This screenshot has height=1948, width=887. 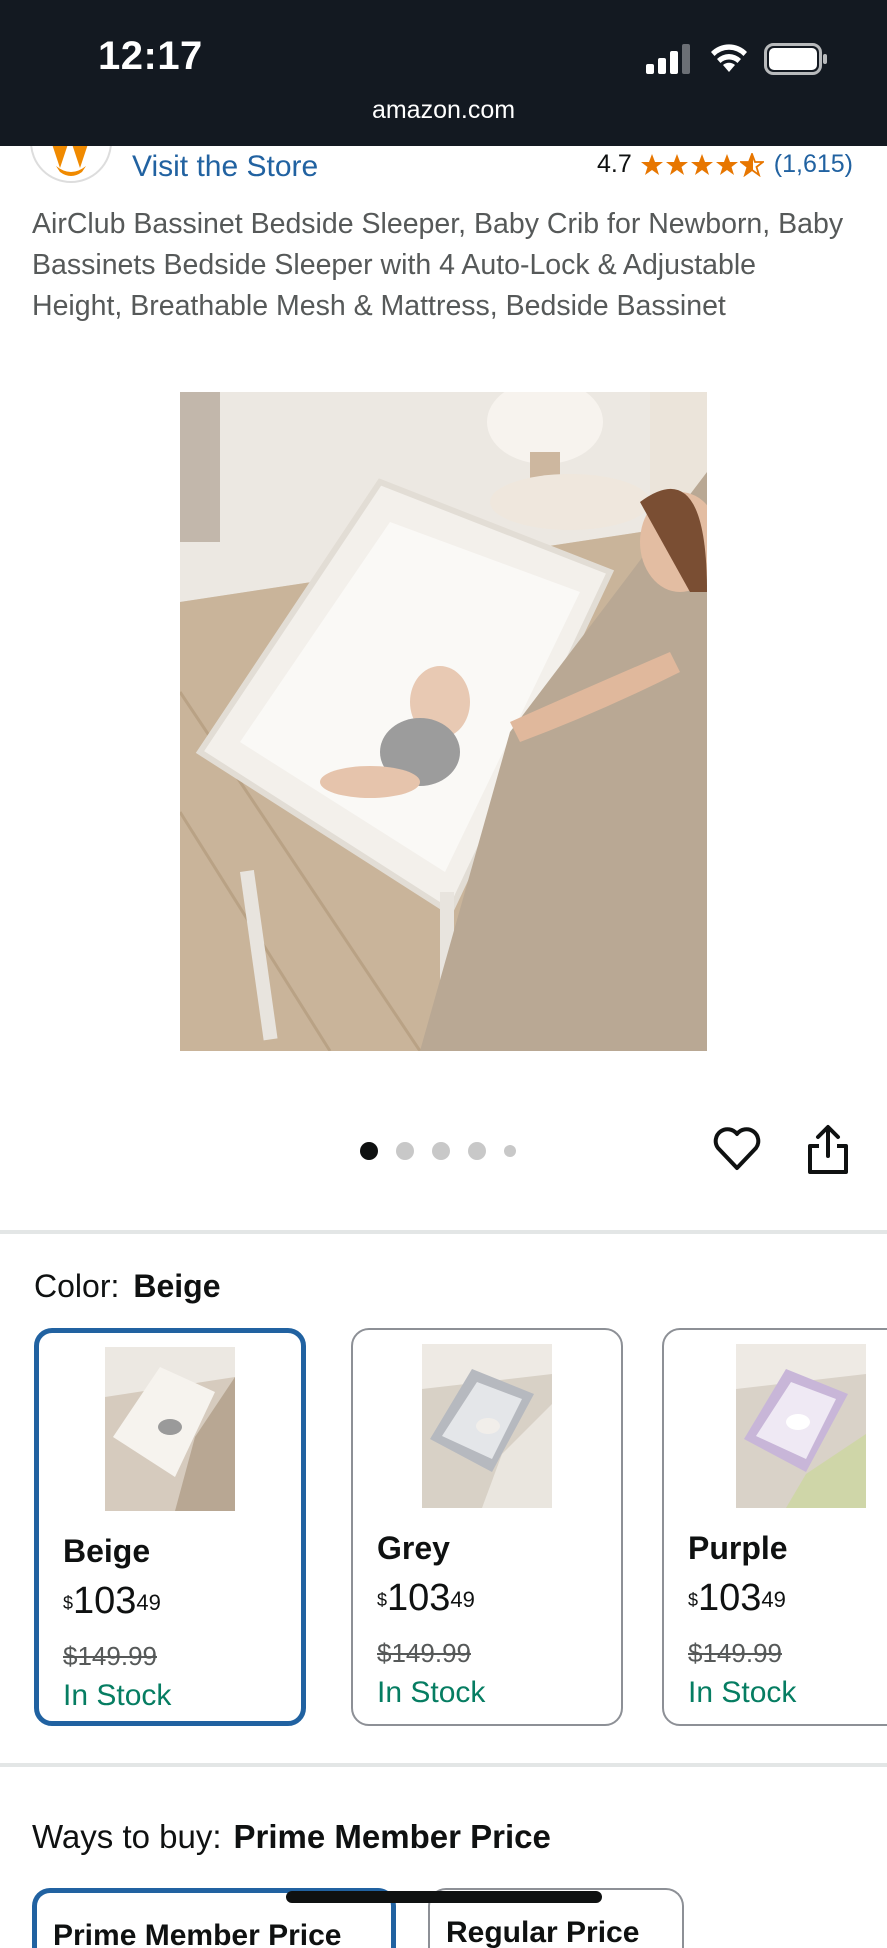 What do you see at coordinates (443, 73) in the screenshot?
I see `status-bar: 12:17 amazon.com` at bounding box center [443, 73].